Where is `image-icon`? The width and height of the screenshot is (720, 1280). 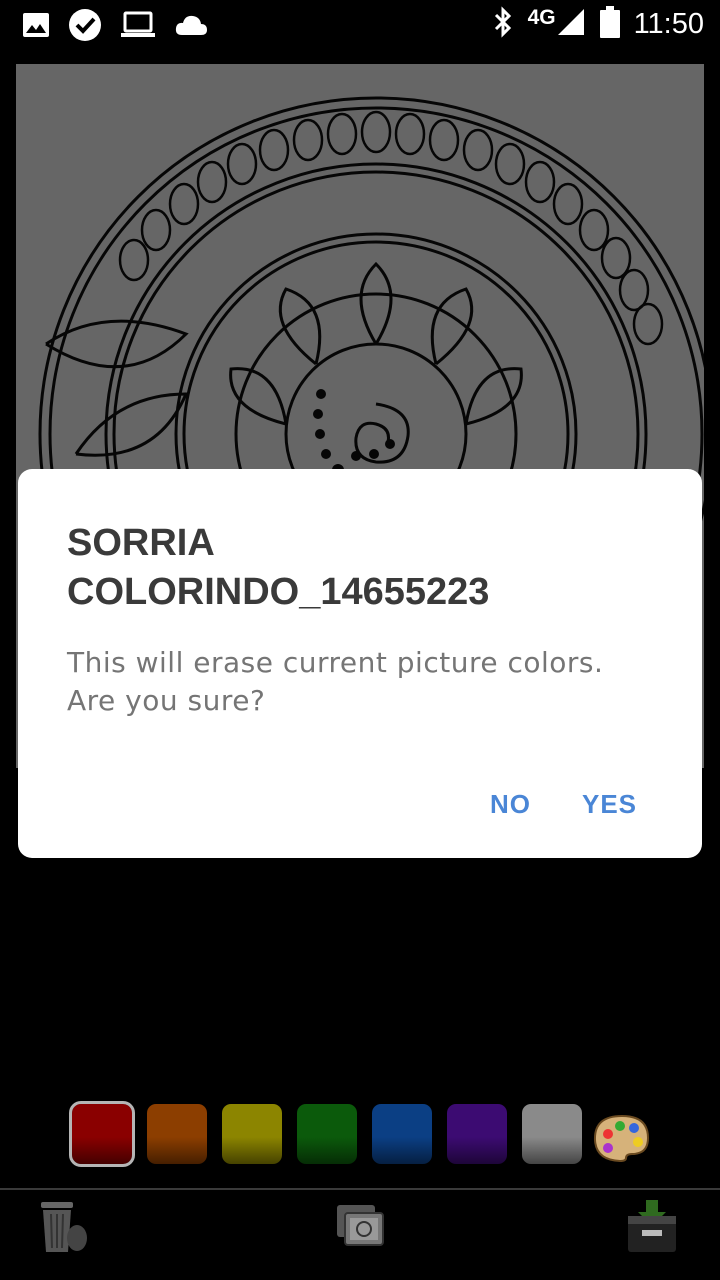 image-icon is located at coordinates (36, 27).